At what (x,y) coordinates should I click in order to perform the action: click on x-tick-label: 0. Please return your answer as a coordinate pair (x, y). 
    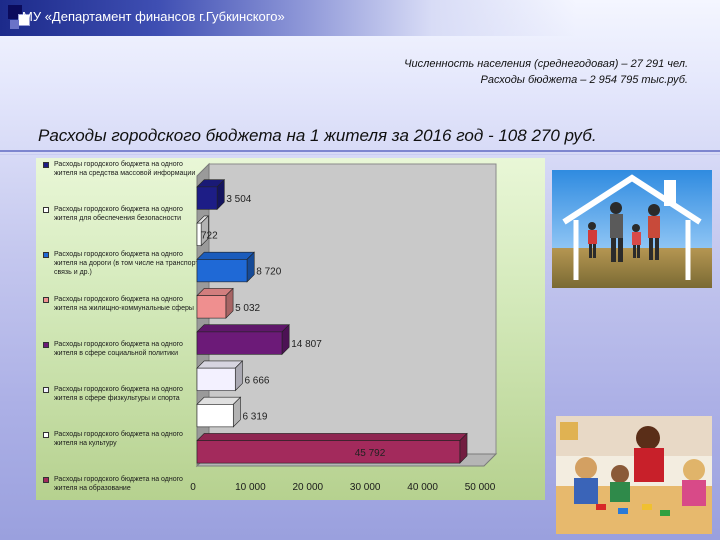
    Looking at the image, I should click on (193, 487).